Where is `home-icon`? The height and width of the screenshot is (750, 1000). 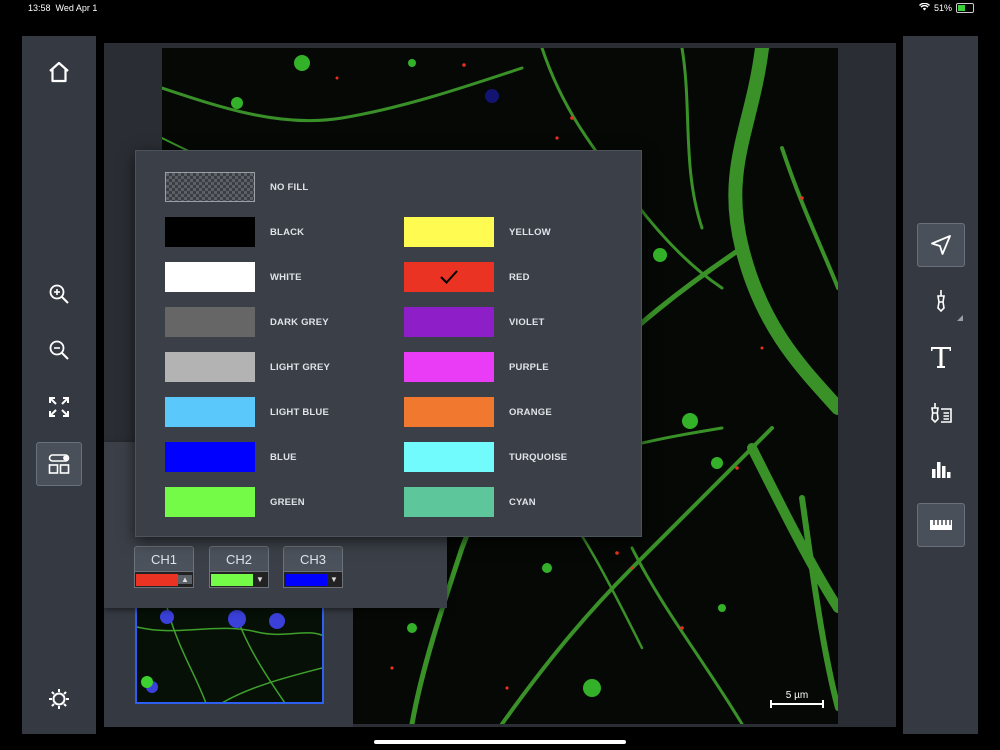 home-icon is located at coordinates (59, 72).